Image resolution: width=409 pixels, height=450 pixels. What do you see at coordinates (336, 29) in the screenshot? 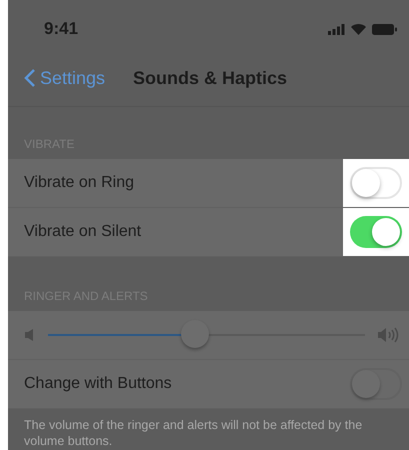
I see `signal-icon` at bounding box center [336, 29].